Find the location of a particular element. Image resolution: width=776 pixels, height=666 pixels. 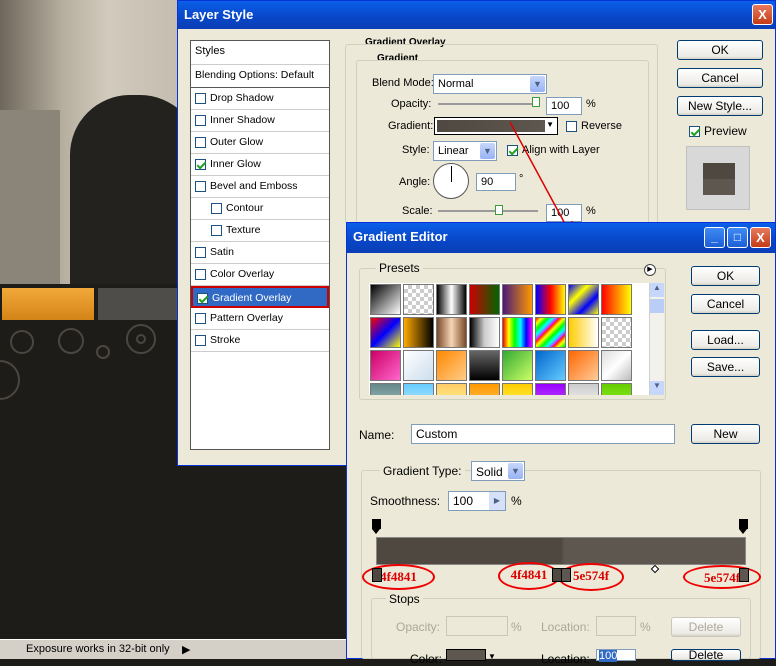

opacity-stop-right is located at coordinates (744, 527).